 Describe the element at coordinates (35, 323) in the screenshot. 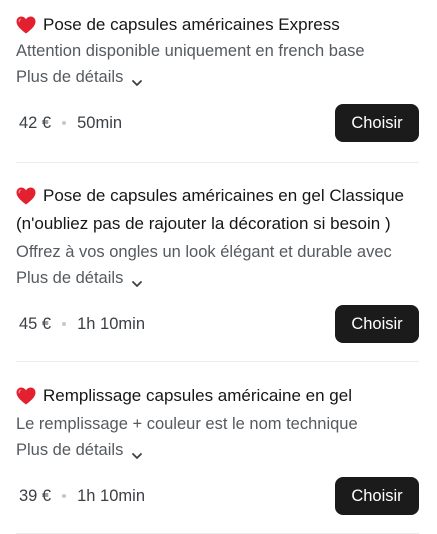

I see `price: 45 €` at that location.